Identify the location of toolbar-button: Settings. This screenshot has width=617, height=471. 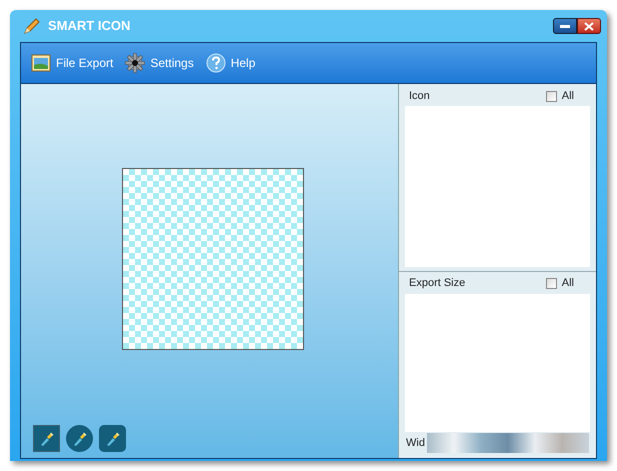
(159, 63).